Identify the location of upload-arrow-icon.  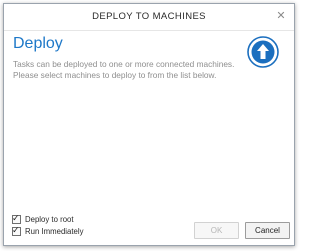
(263, 52).